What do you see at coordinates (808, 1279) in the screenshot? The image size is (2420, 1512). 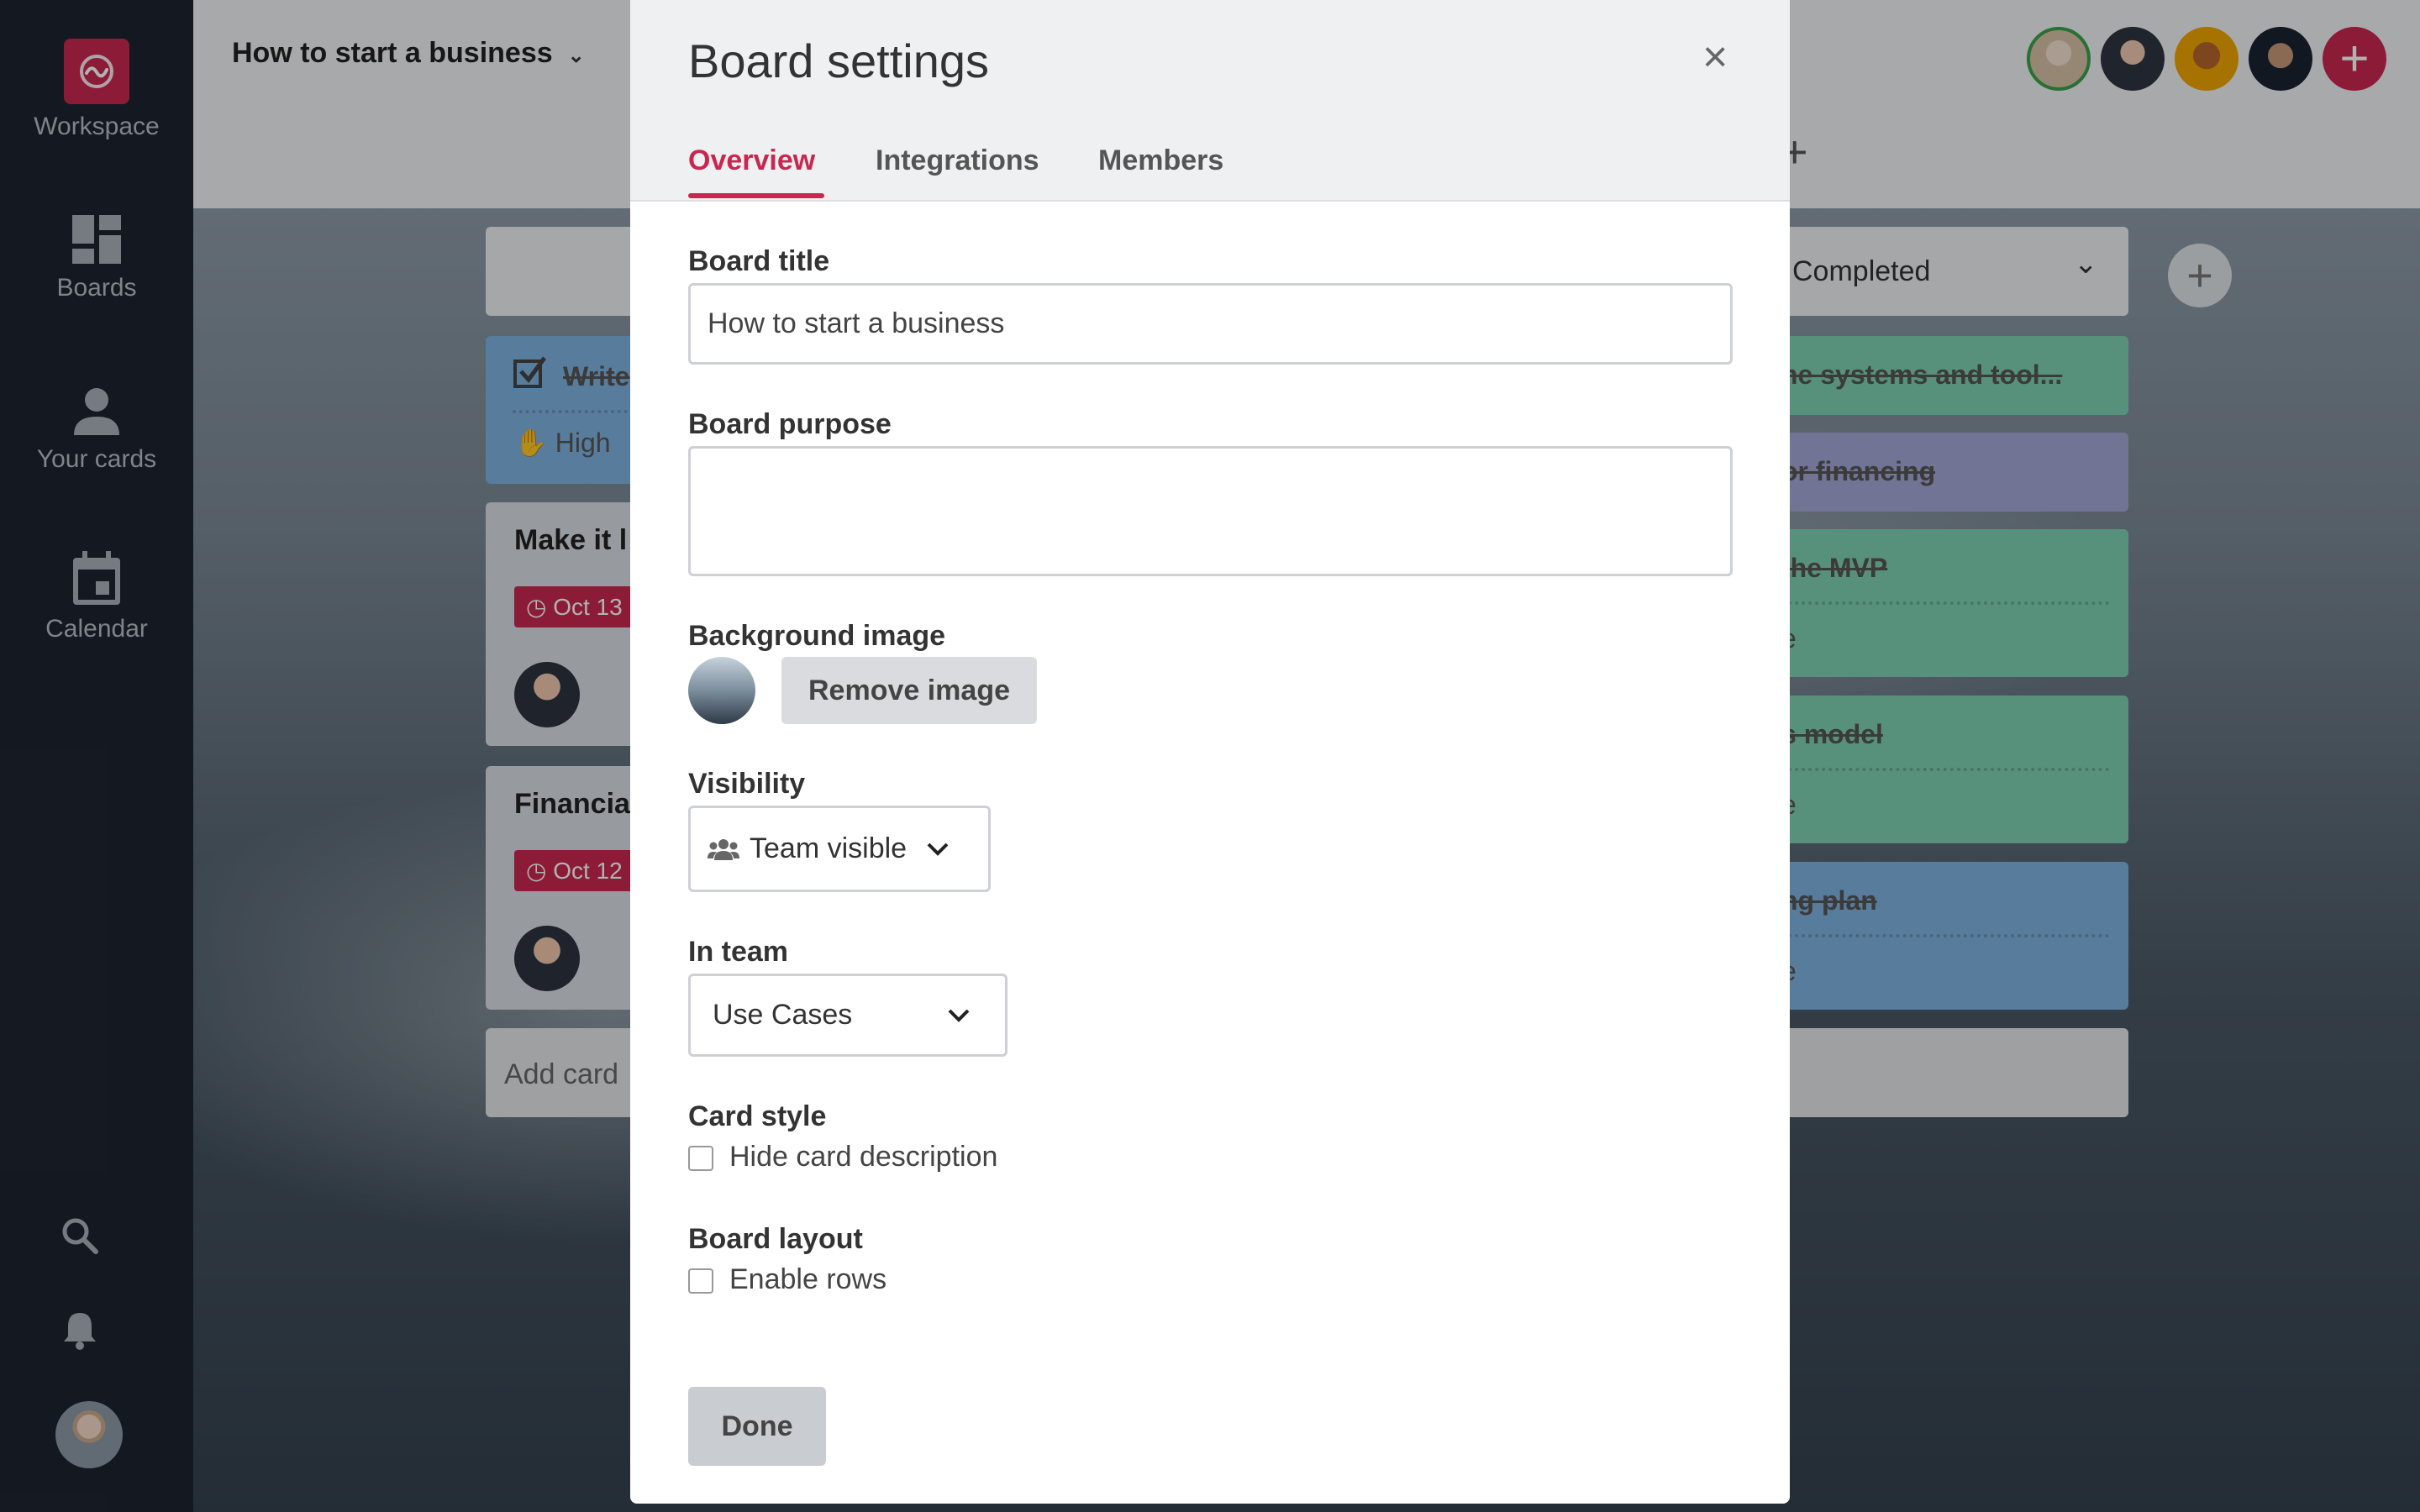 I see `enable-rows-label: Enable rows` at bounding box center [808, 1279].